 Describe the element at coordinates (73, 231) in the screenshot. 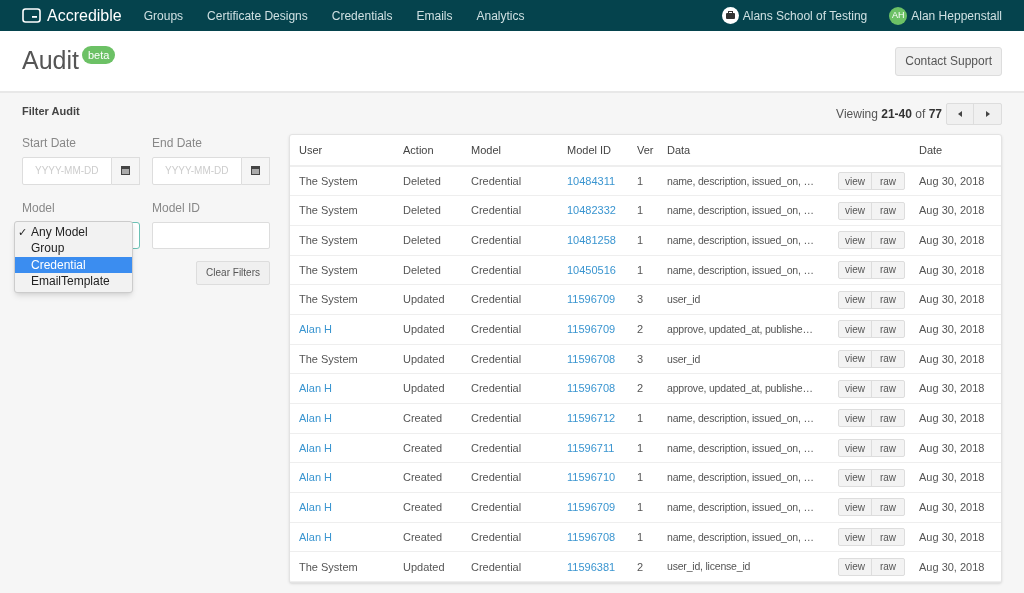

I see `dropdown-option: ✓ Any Model` at that location.